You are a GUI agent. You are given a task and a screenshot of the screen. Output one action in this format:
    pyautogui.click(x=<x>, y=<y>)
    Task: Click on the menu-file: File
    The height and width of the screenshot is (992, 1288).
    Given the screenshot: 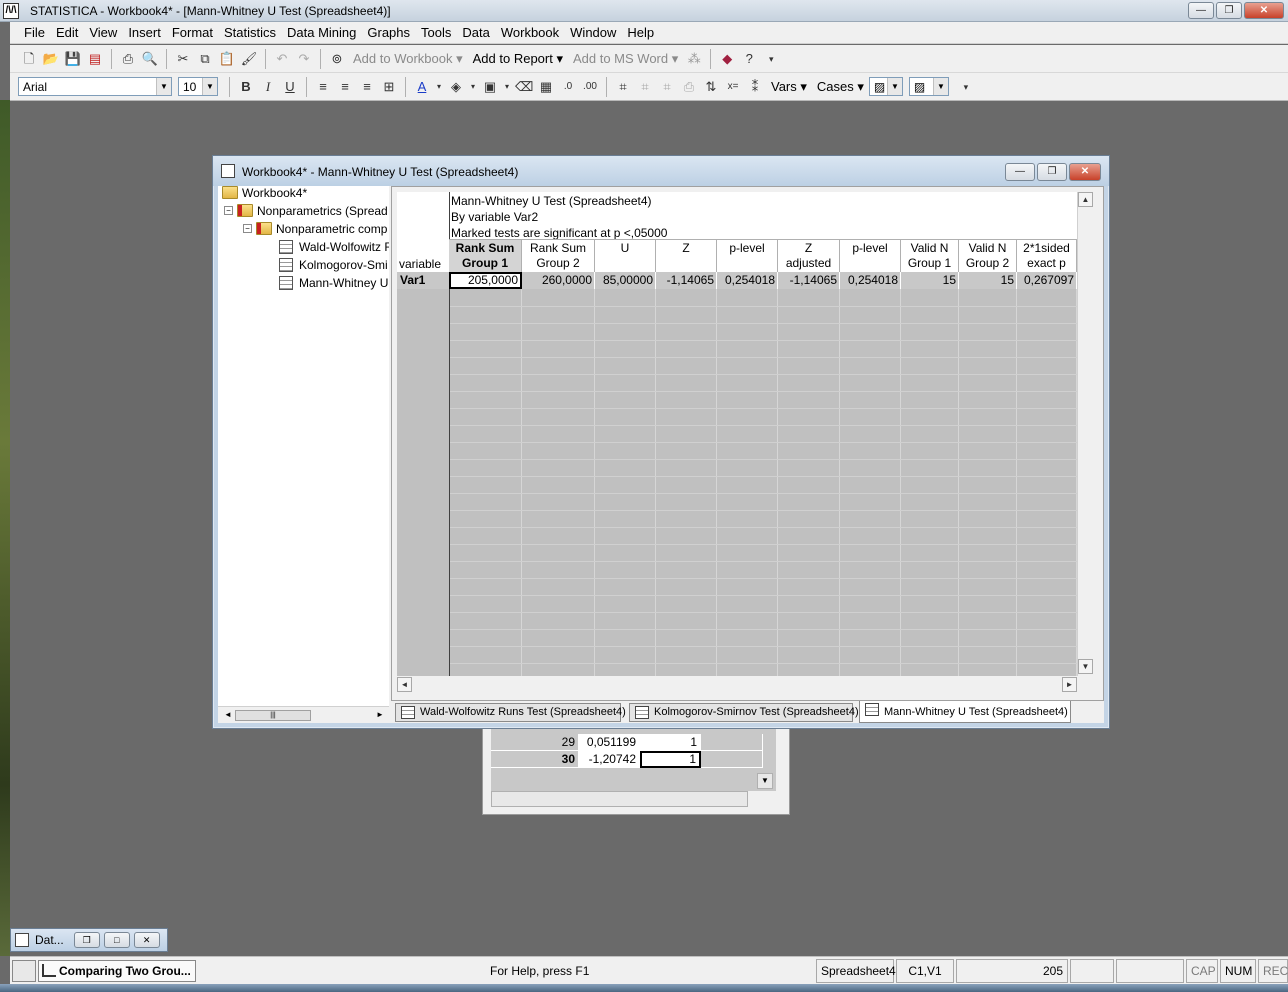 What is the action you would take?
    pyautogui.click(x=34, y=32)
    